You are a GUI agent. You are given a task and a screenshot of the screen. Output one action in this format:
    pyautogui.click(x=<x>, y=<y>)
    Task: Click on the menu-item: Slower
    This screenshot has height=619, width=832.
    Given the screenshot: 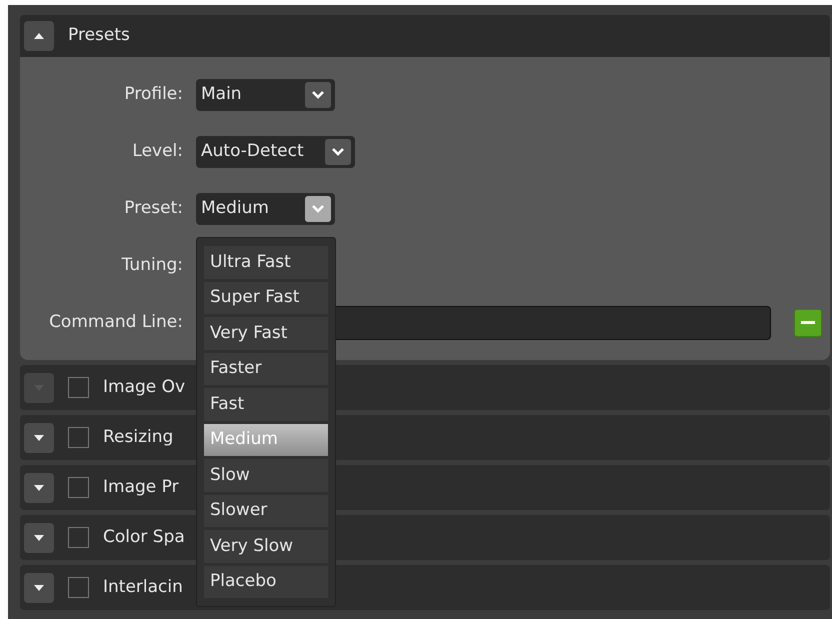 What is the action you would take?
    pyautogui.click(x=266, y=510)
    